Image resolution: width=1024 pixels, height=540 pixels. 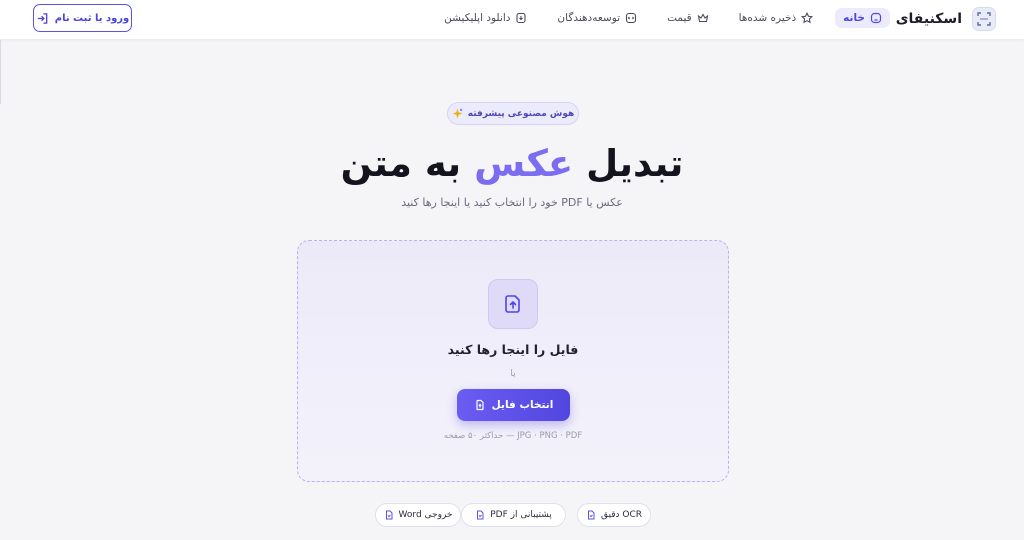 I want to click on brand-logo: اسکنیفای, so click(x=946, y=19).